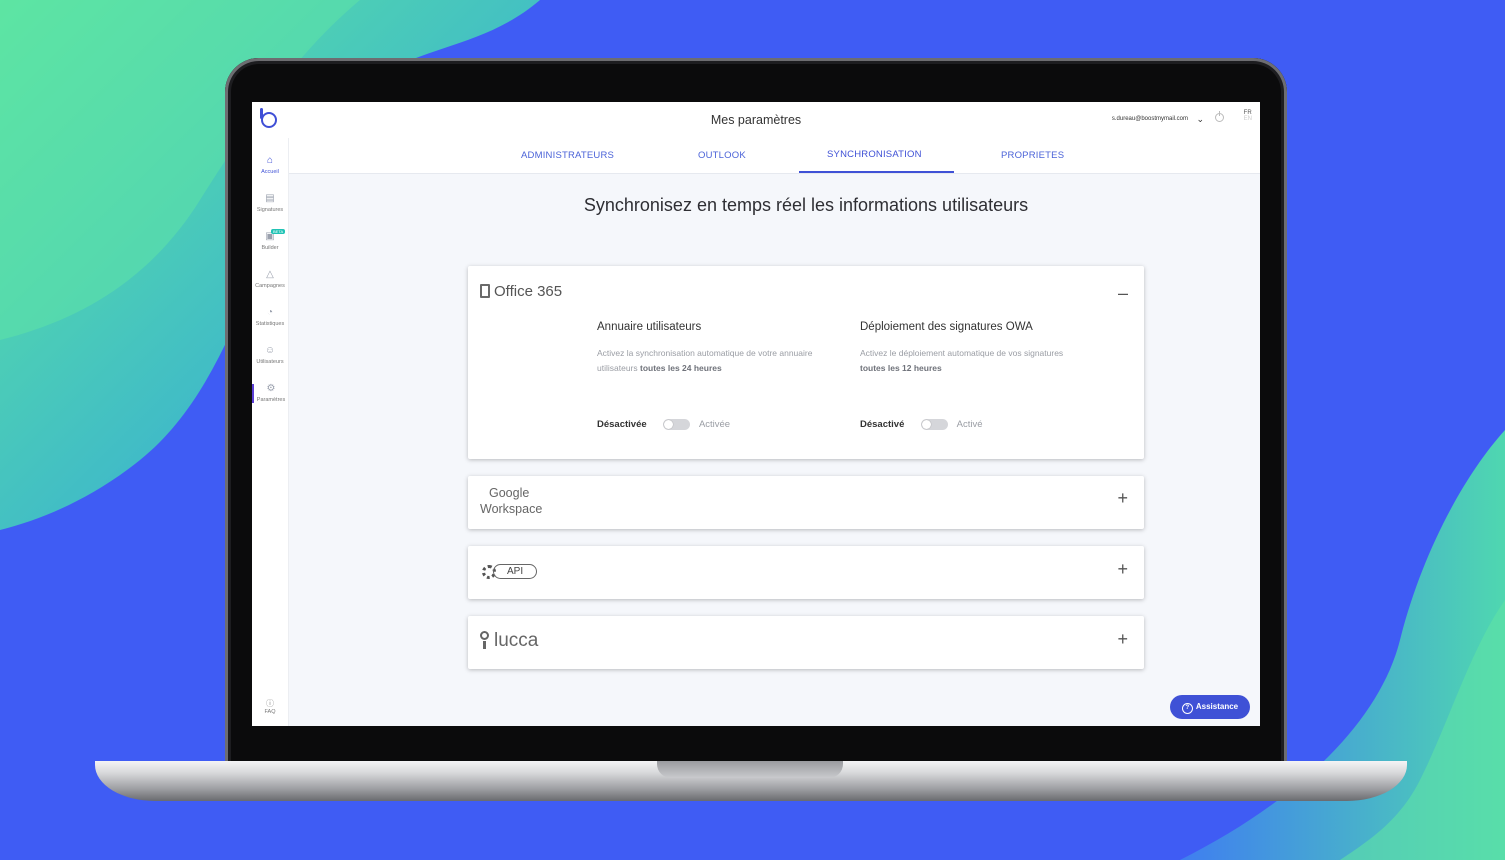  I want to click on users-icon: ☺, so click(270, 350).